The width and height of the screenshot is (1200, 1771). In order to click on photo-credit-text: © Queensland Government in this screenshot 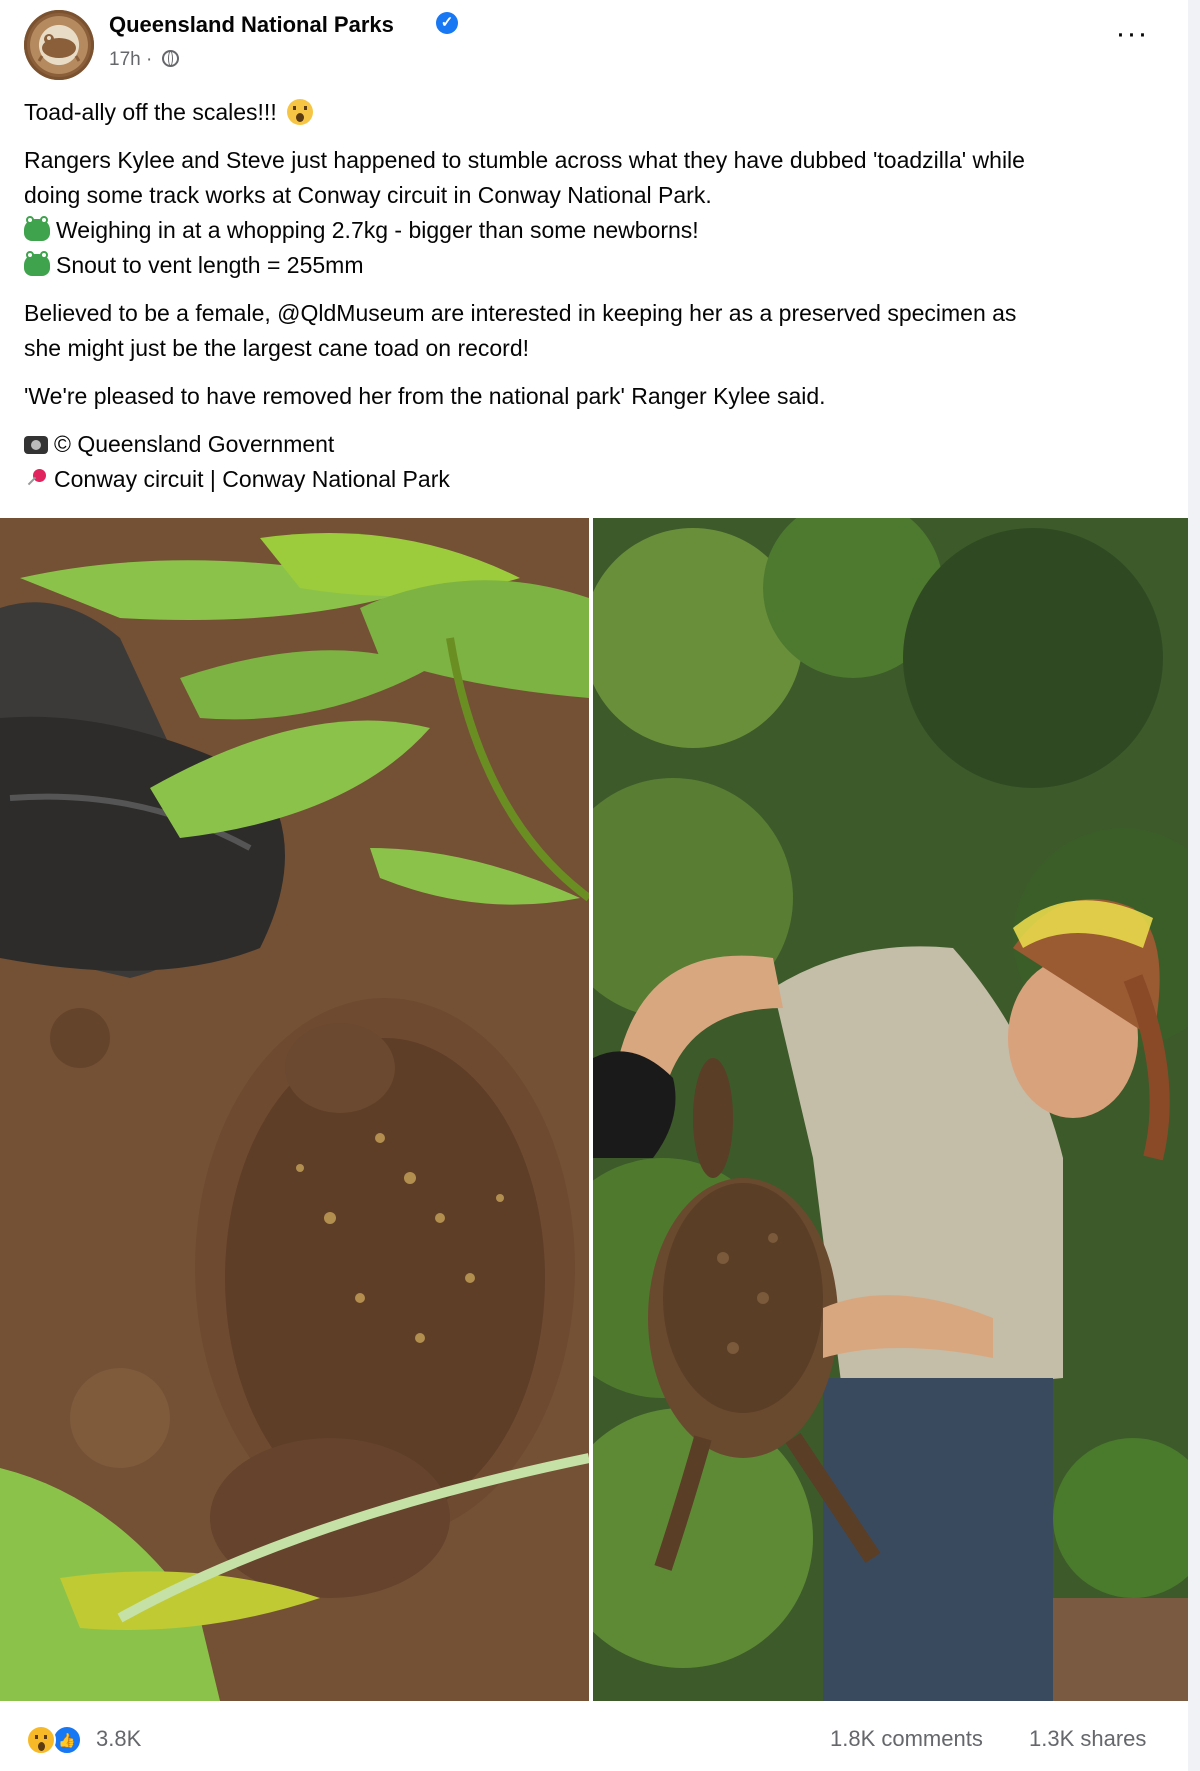, I will do `click(194, 444)`.